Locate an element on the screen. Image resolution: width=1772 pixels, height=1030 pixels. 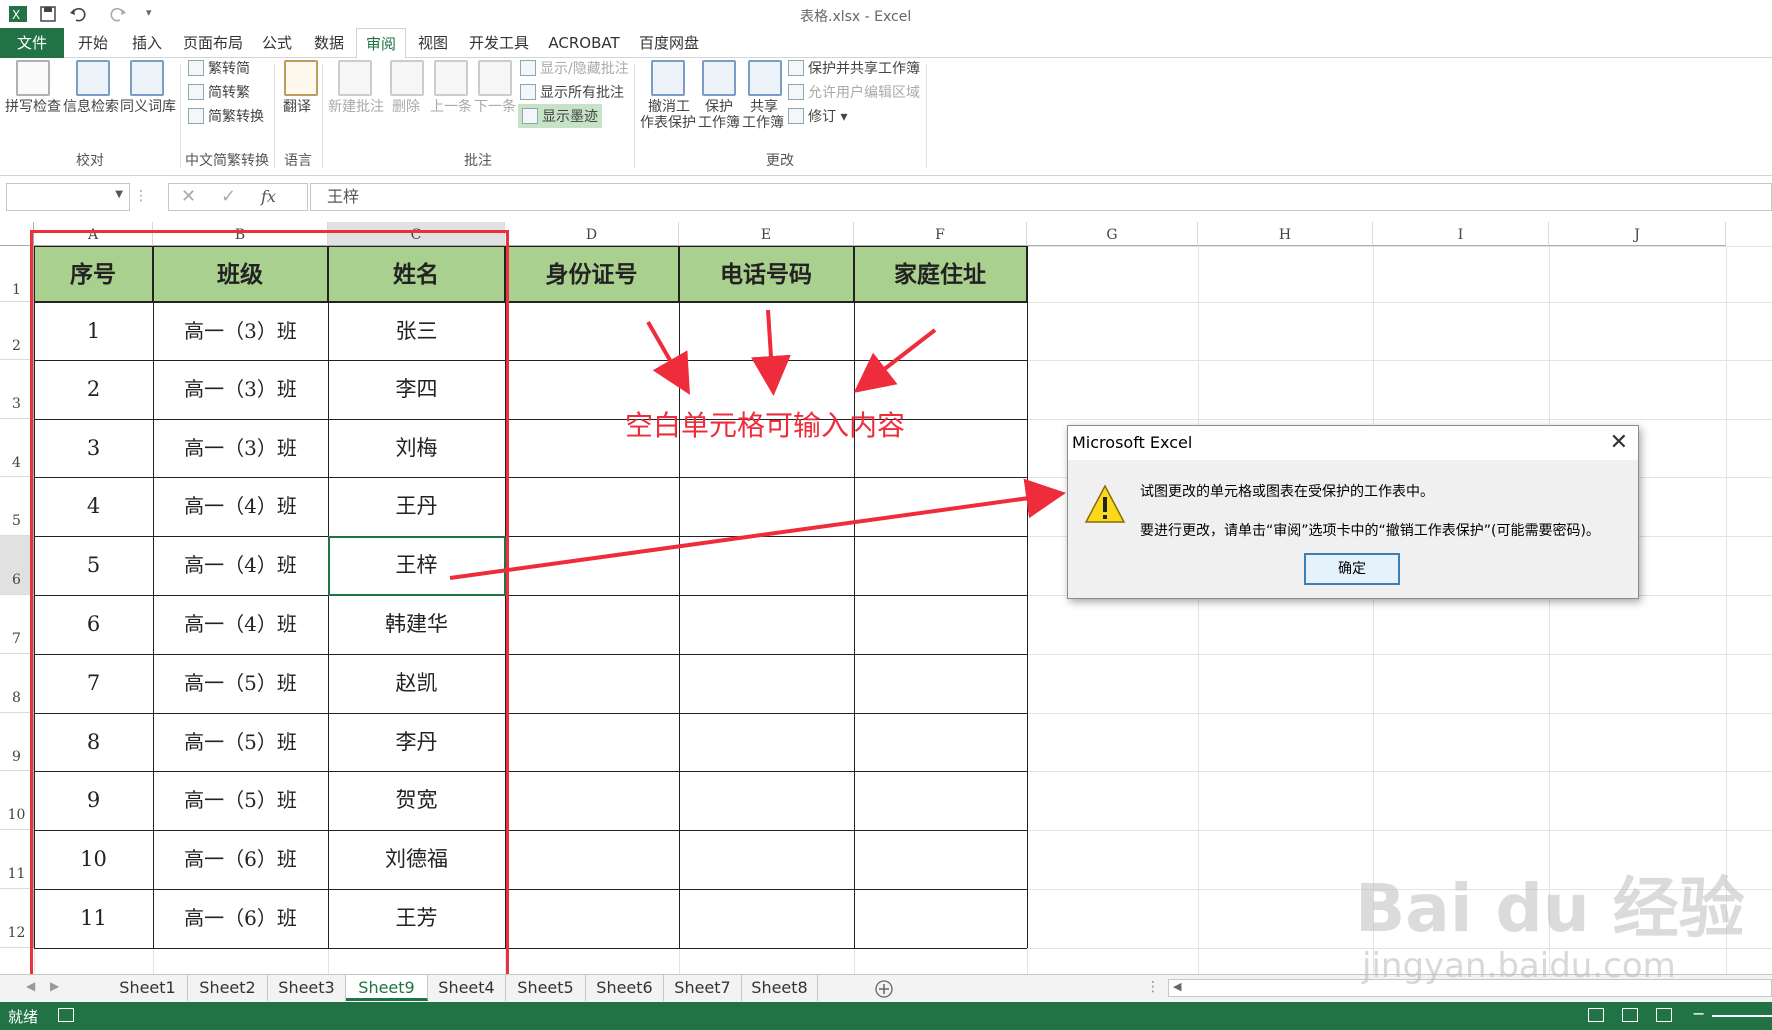
previous-comment-icon is located at coordinates (451, 78).